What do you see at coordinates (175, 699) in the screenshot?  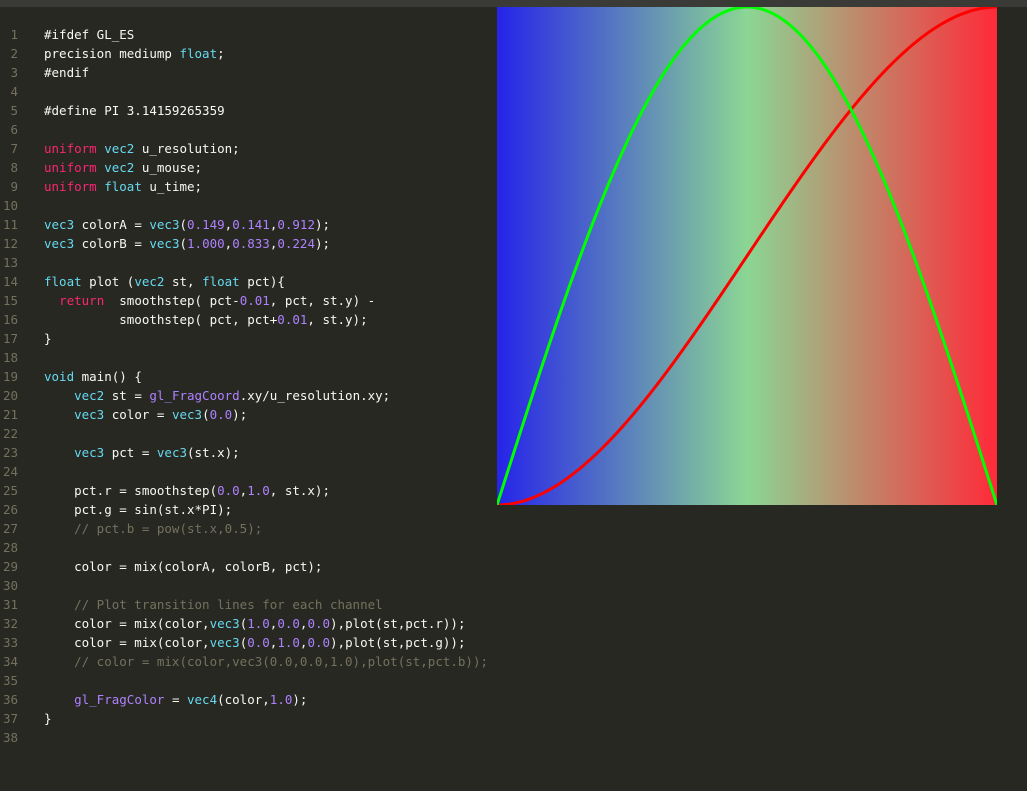 I see `code-text: gl_FragColor = vec4(color,1.0);` at bounding box center [175, 699].